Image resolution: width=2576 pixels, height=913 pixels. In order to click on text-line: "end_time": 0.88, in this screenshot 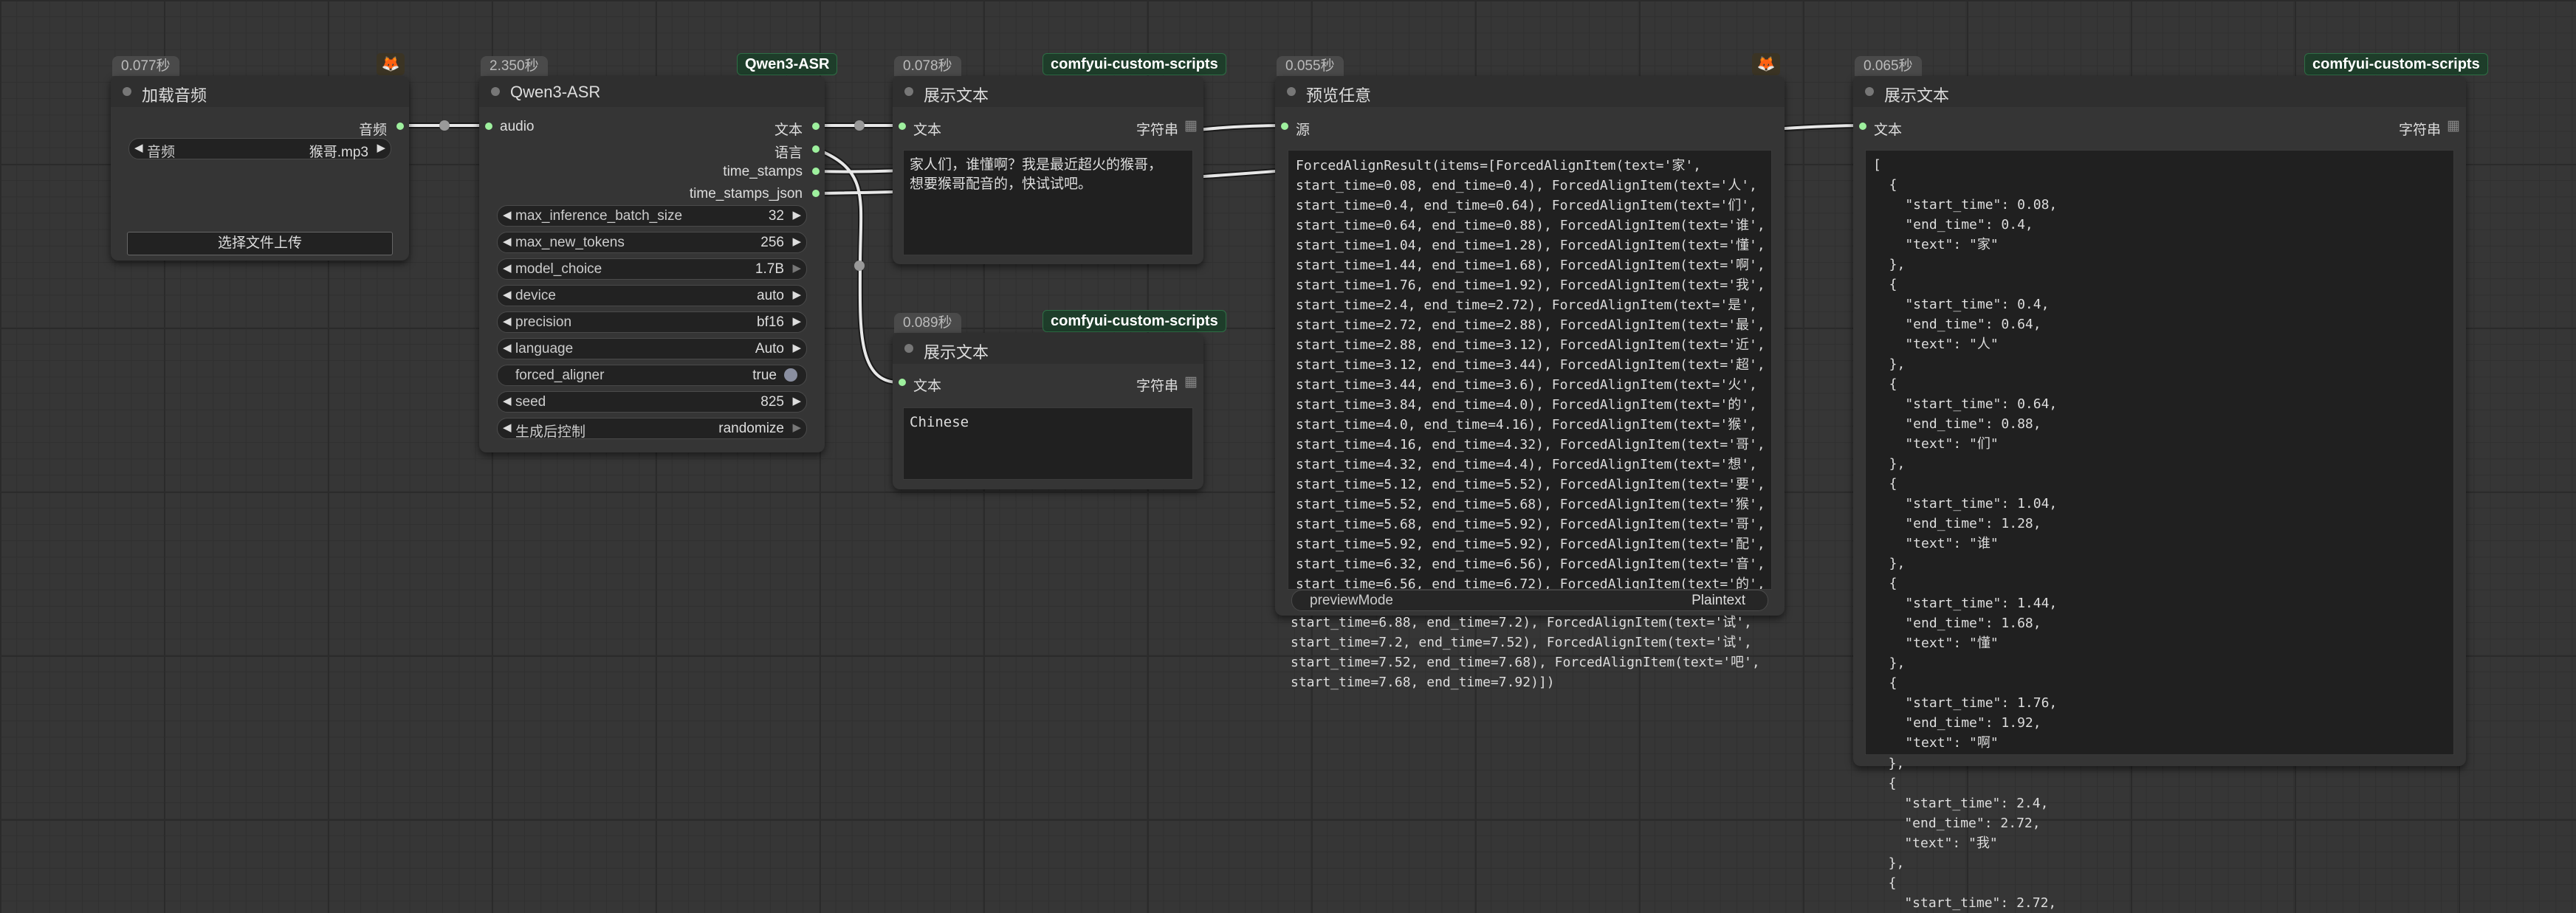, I will do `click(1957, 424)`.